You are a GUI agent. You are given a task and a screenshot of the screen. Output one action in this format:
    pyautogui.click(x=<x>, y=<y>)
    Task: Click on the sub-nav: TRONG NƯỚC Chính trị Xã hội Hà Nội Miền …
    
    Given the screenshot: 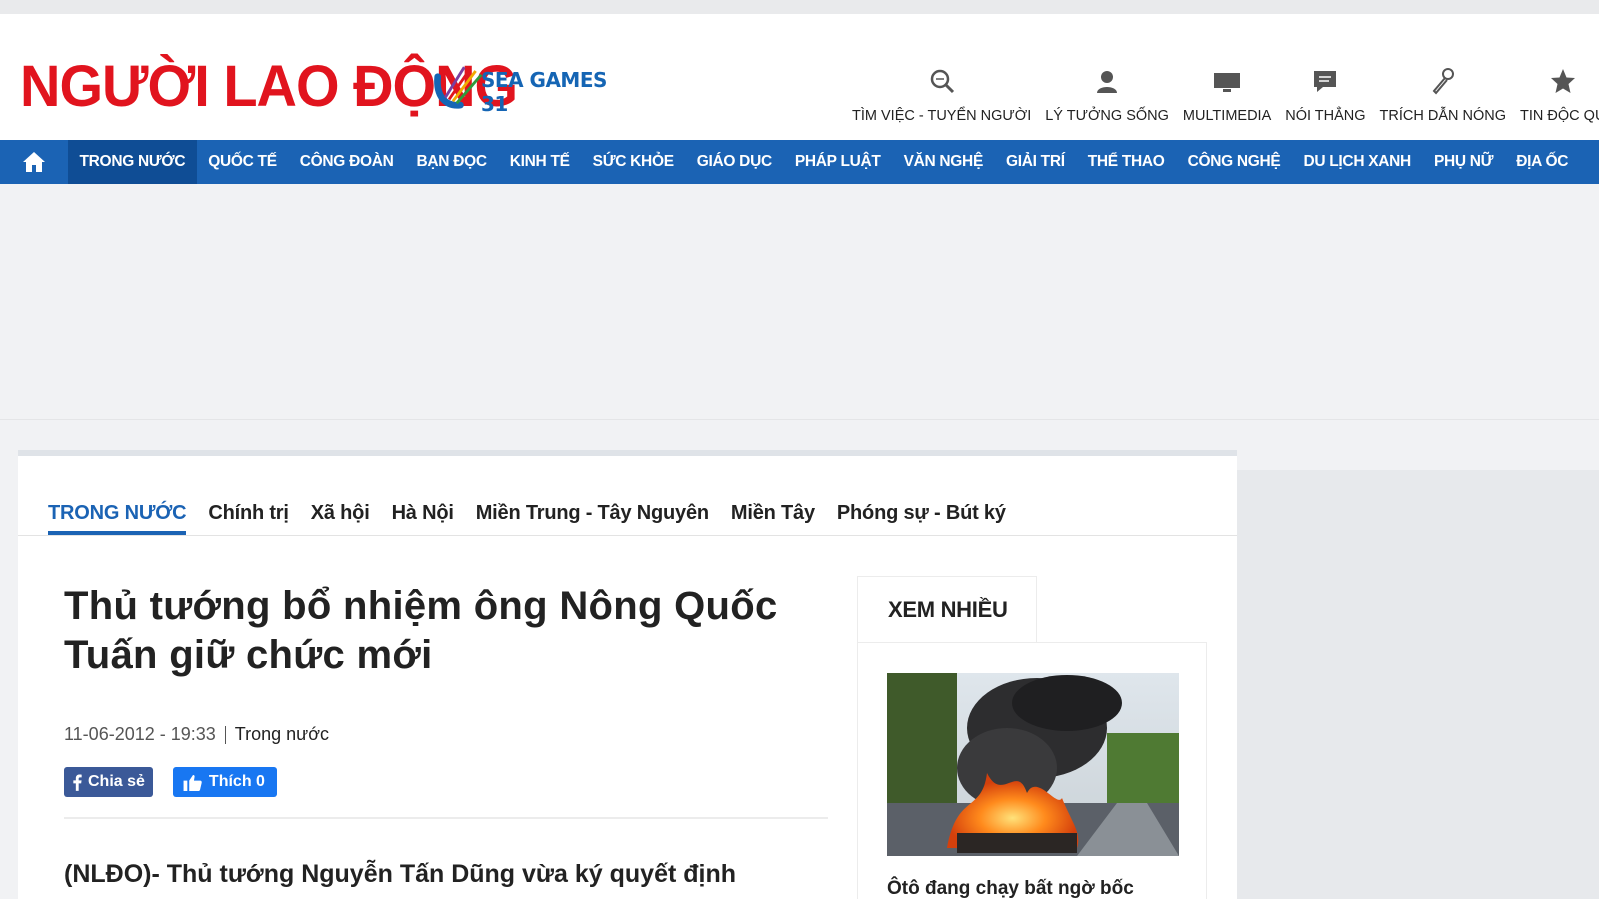 What is the action you would take?
    pyautogui.click(x=627, y=496)
    